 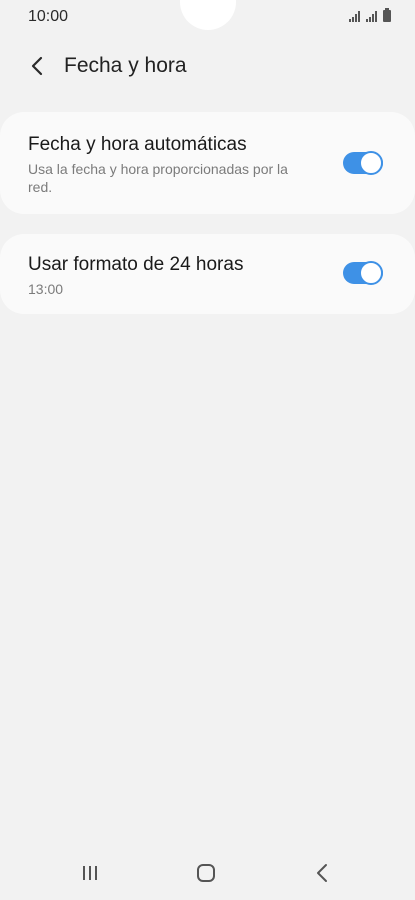 What do you see at coordinates (48, 16) in the screenshot?
I see `status-time: 10:00` at bounding box center [48, 16].